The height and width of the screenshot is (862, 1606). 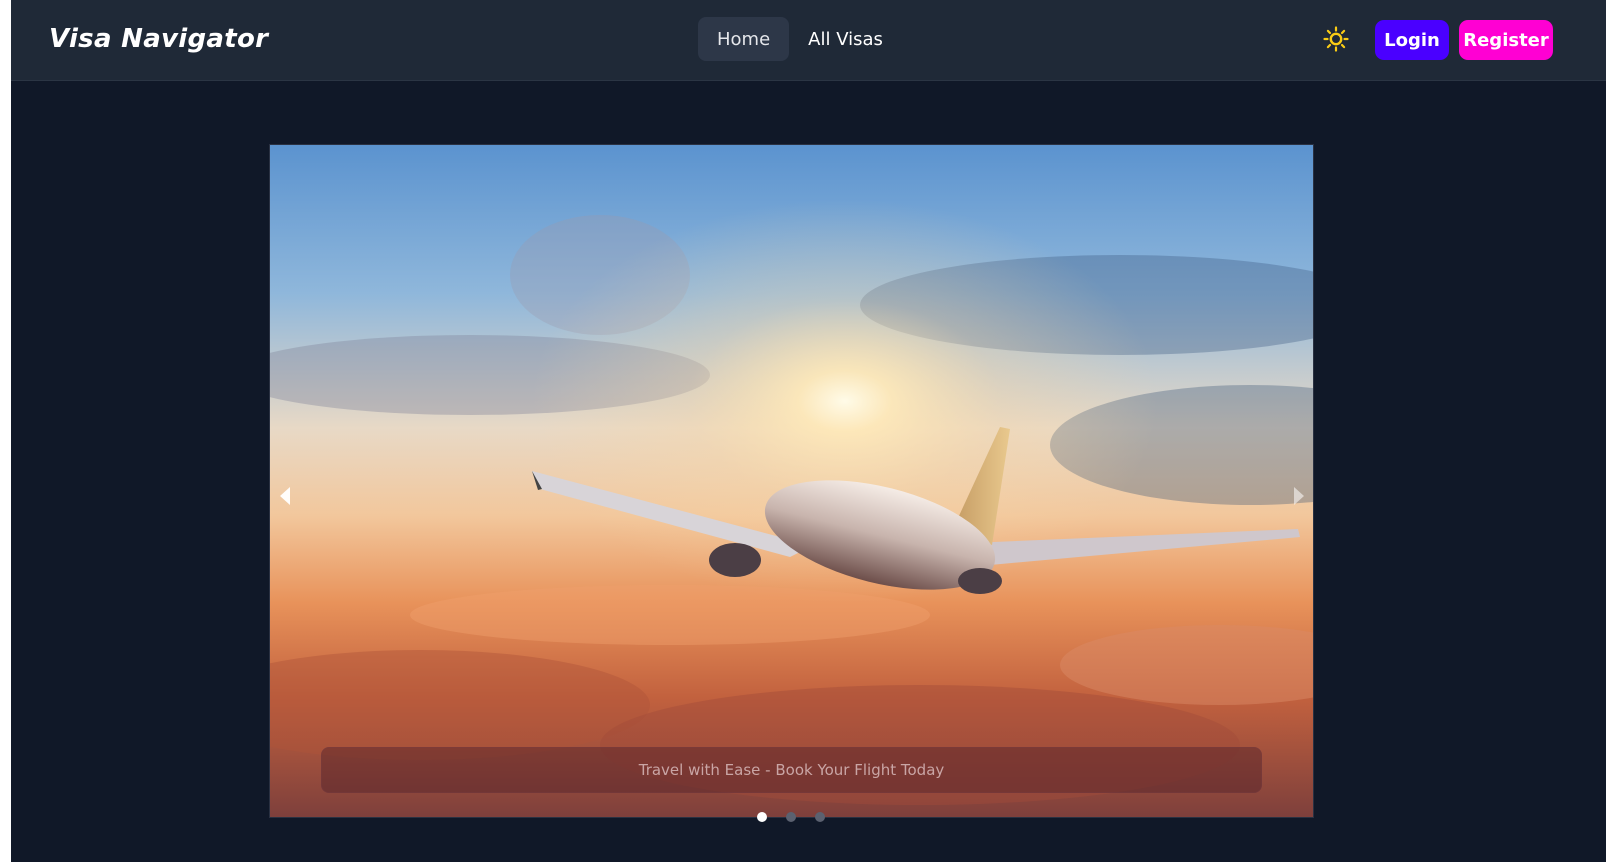 I want to click on main-nav: Home All Visas, so click(x=800, y=39).